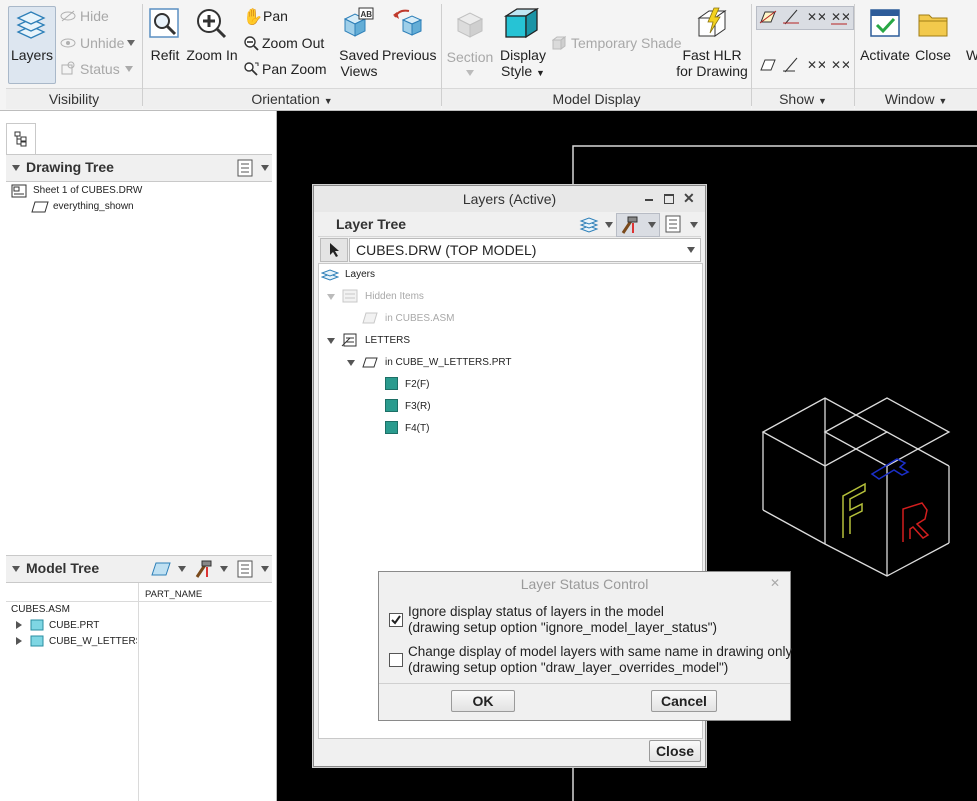 The height and width of the screenshot is (801, 977). What do you see at coordinates (182, 569) in the screenshot?
I see `model-tree-show-dropdown` at bounding box center [182, 569].